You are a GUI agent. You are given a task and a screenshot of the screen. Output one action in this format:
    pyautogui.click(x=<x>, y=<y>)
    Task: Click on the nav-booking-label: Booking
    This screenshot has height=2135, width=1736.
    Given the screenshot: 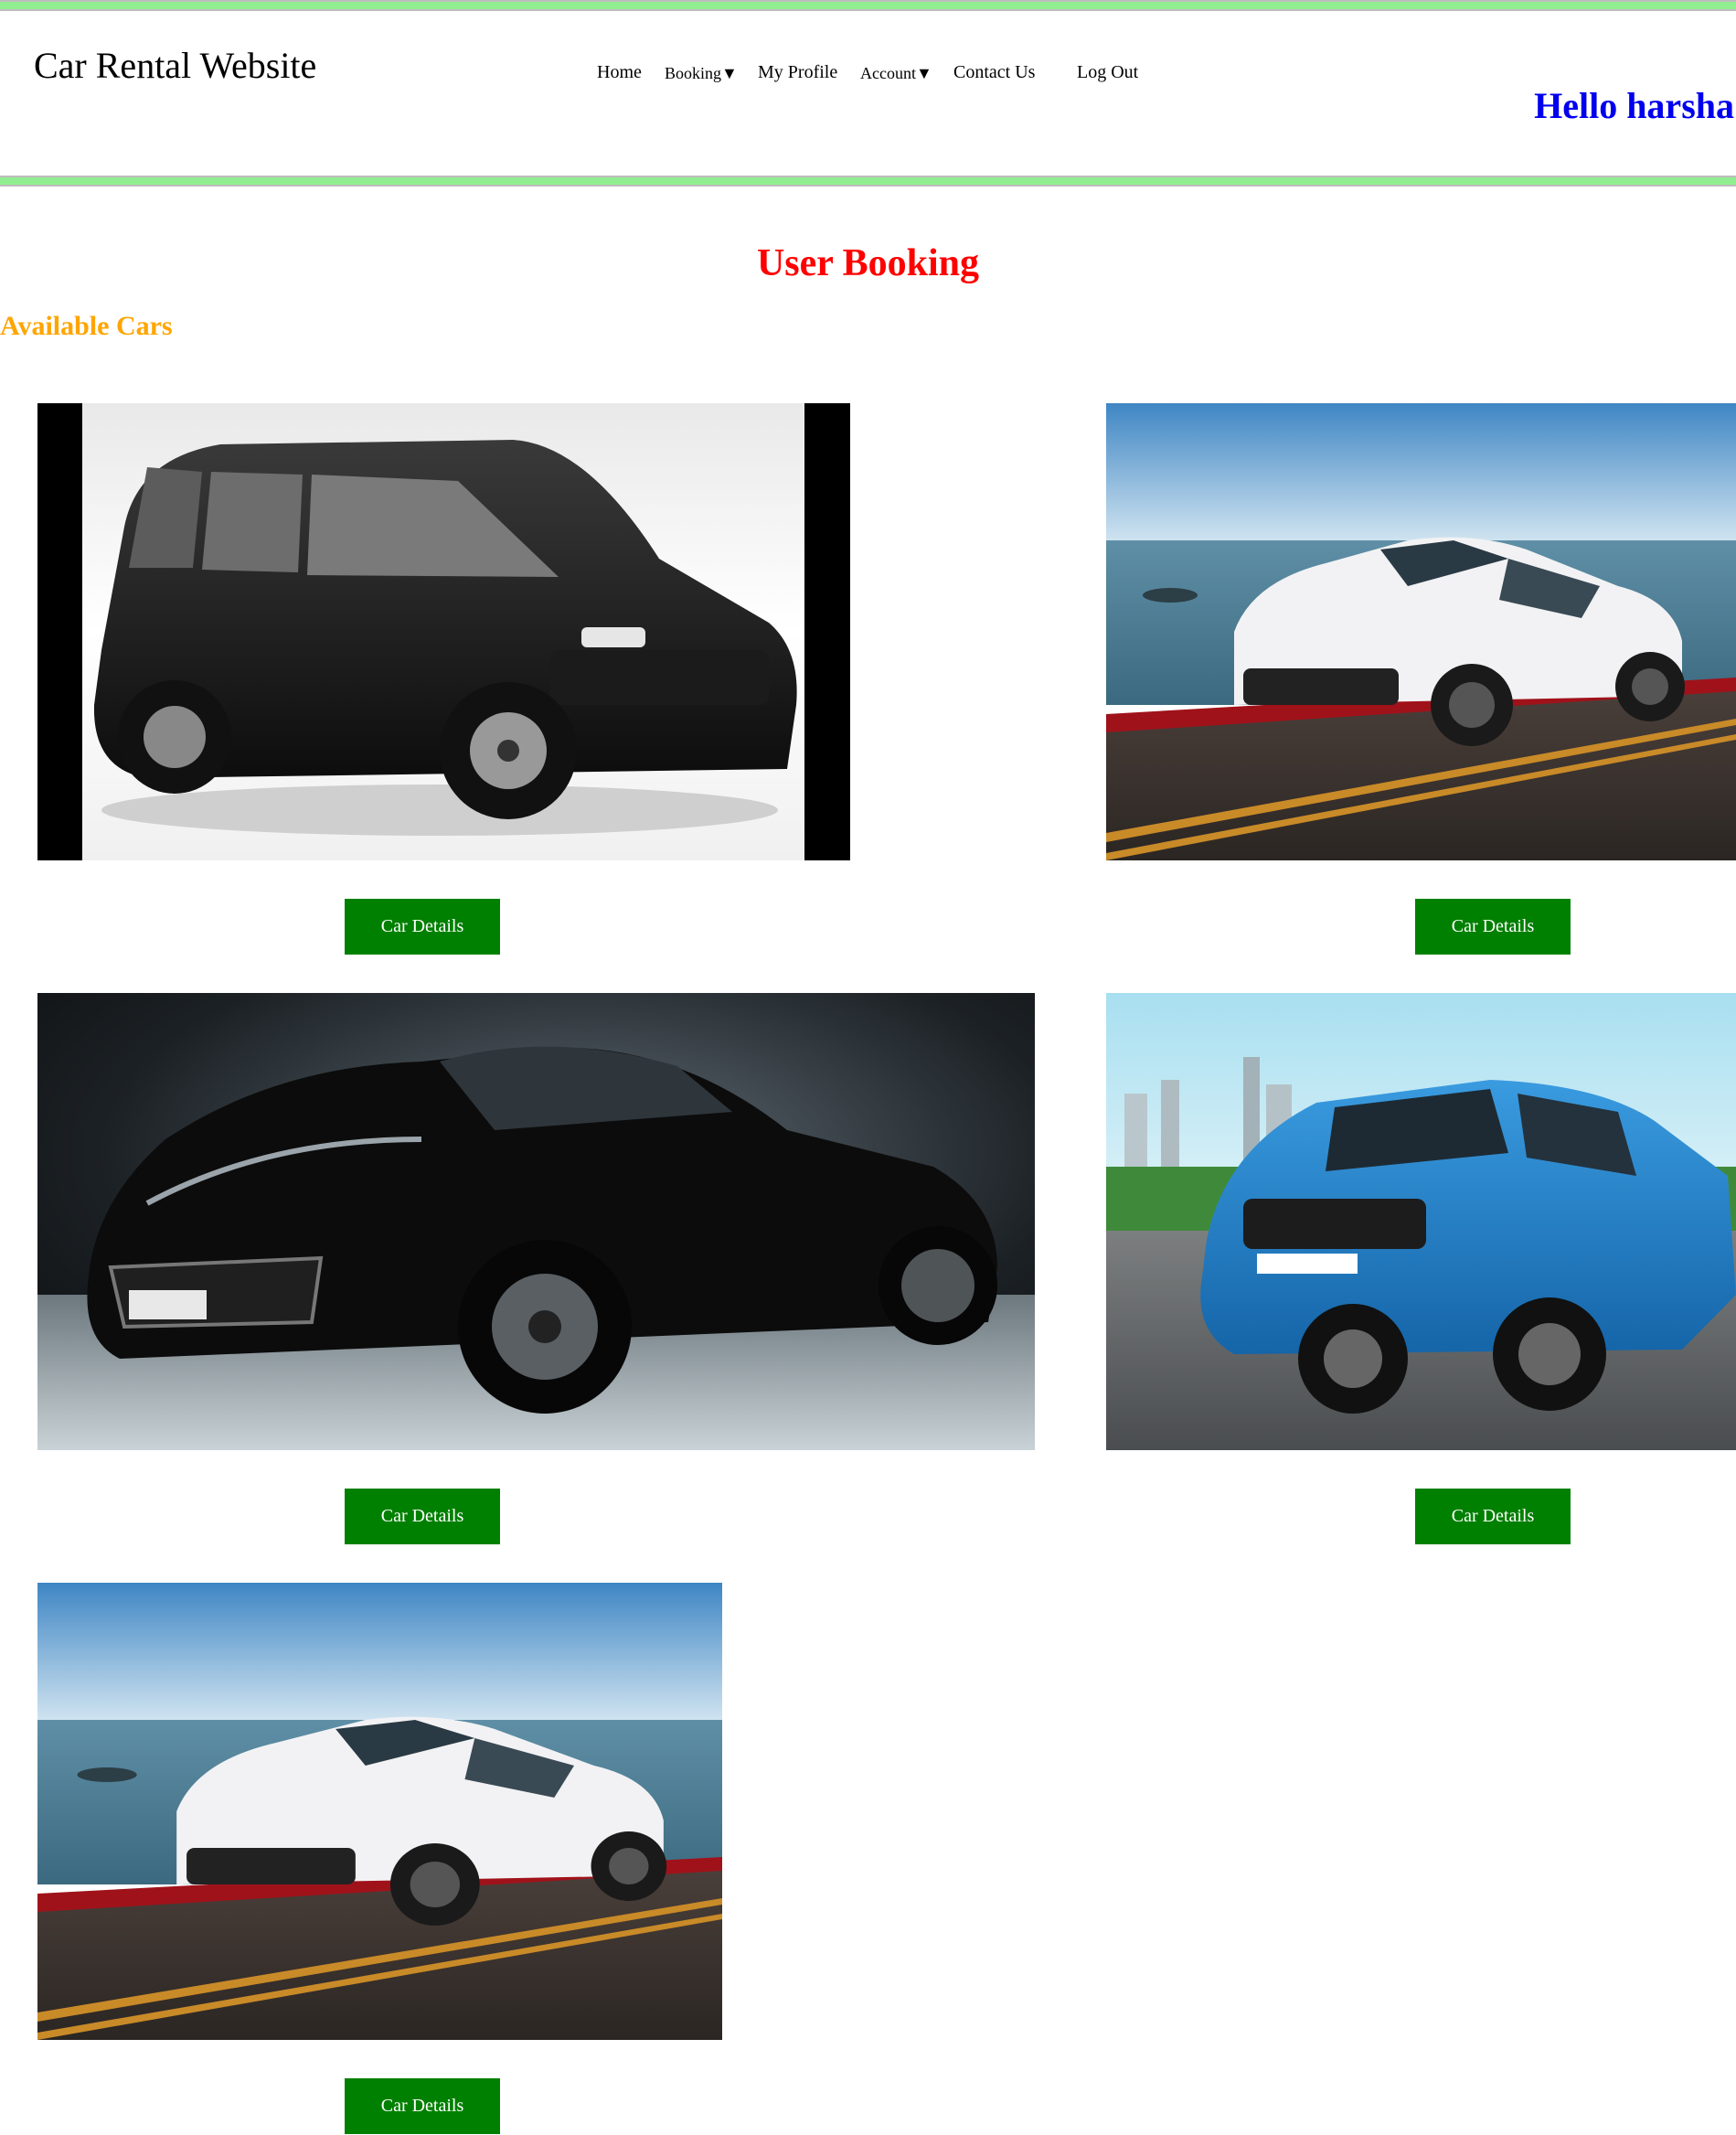 What is the action you would take?
    pyautogui.click(x=693, y=73)
    